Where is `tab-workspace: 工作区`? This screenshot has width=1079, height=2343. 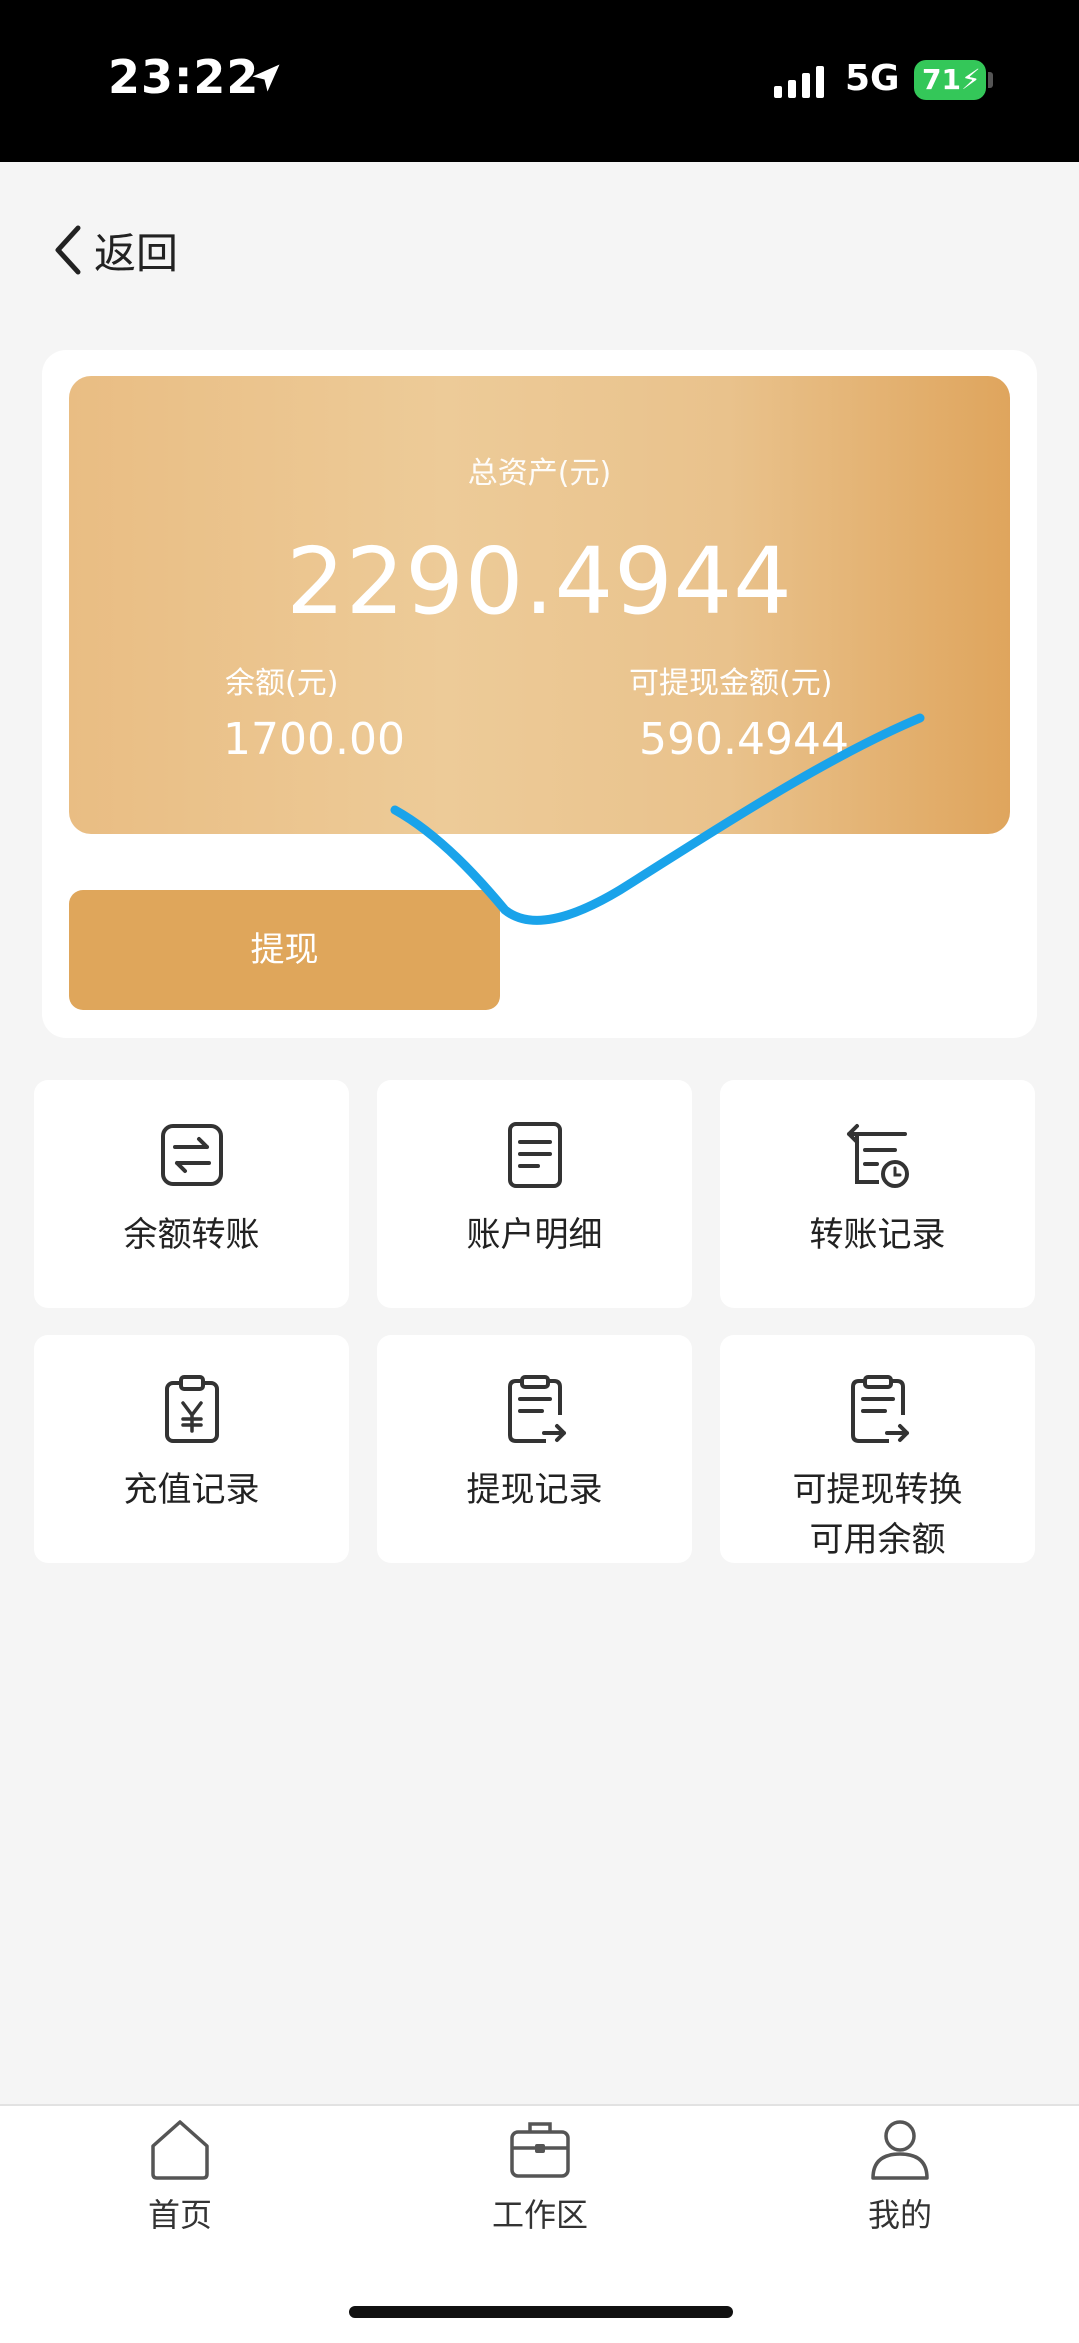
tab-workspace: 工作区 is located at coordinates (540, 2176).